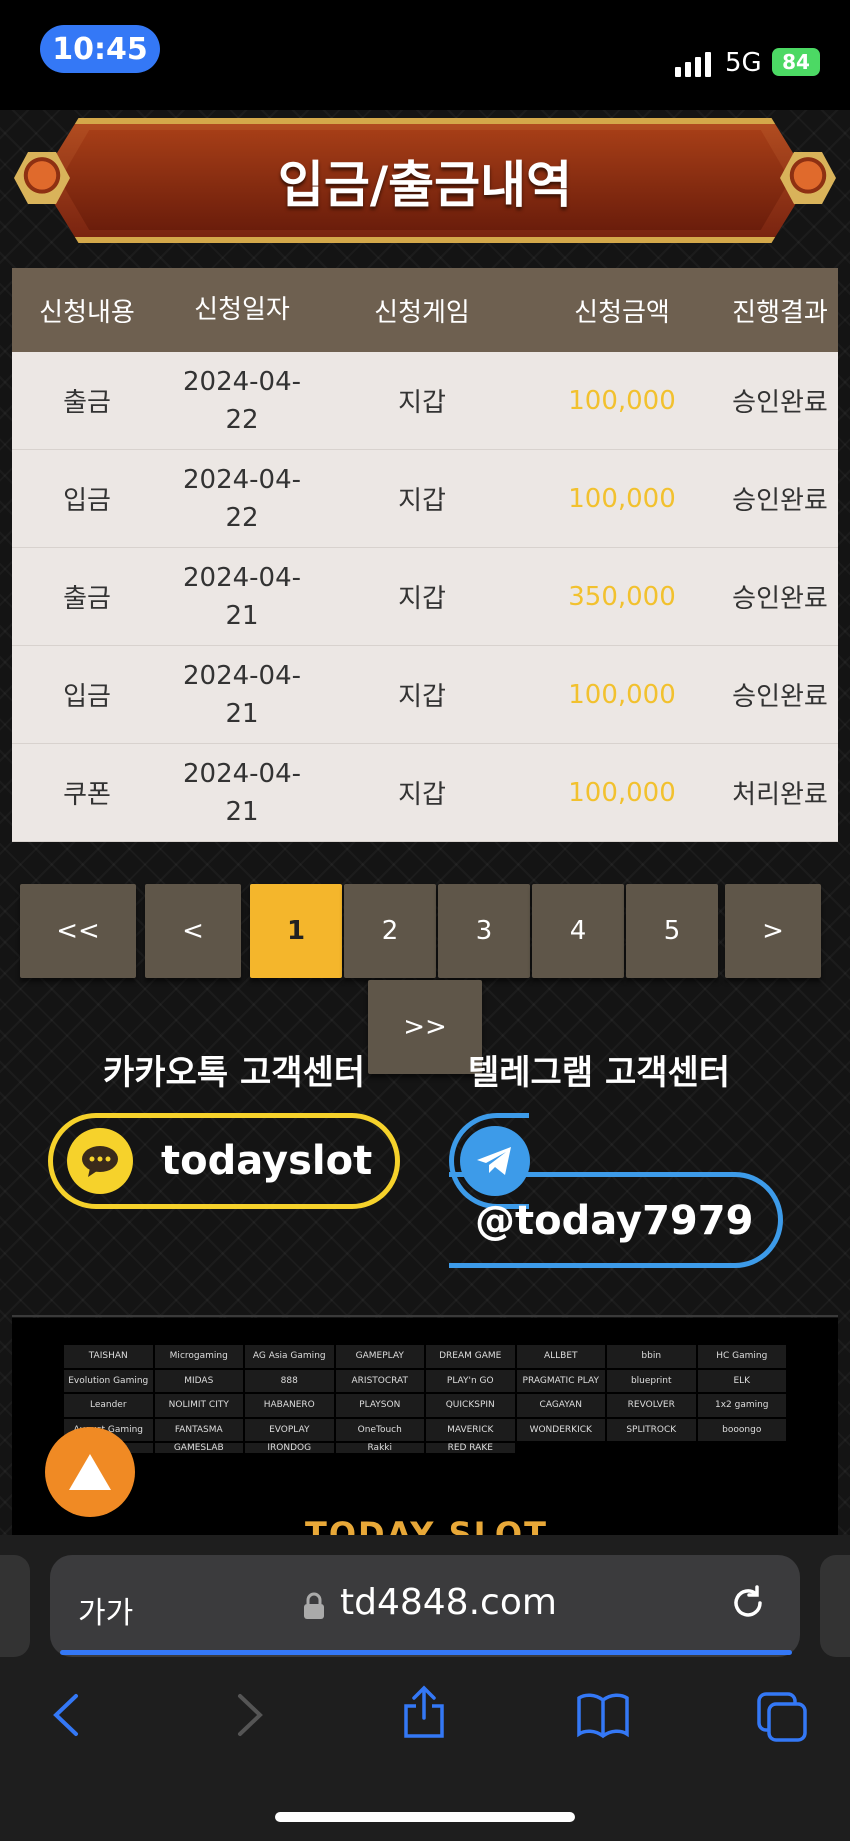 The image size is (850, 1841). I want to click on page-load-progress, so click(426, 1652).